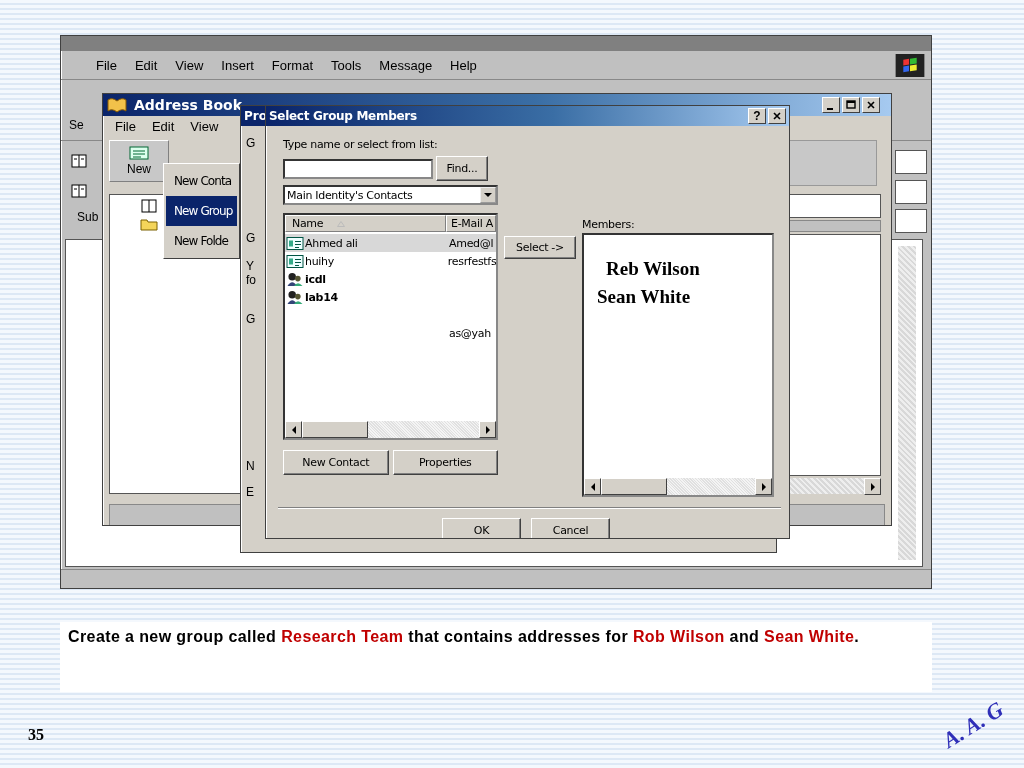 This screenshot has height=768, width=1024. I want to click on maximize-icon, so click(851, 105).